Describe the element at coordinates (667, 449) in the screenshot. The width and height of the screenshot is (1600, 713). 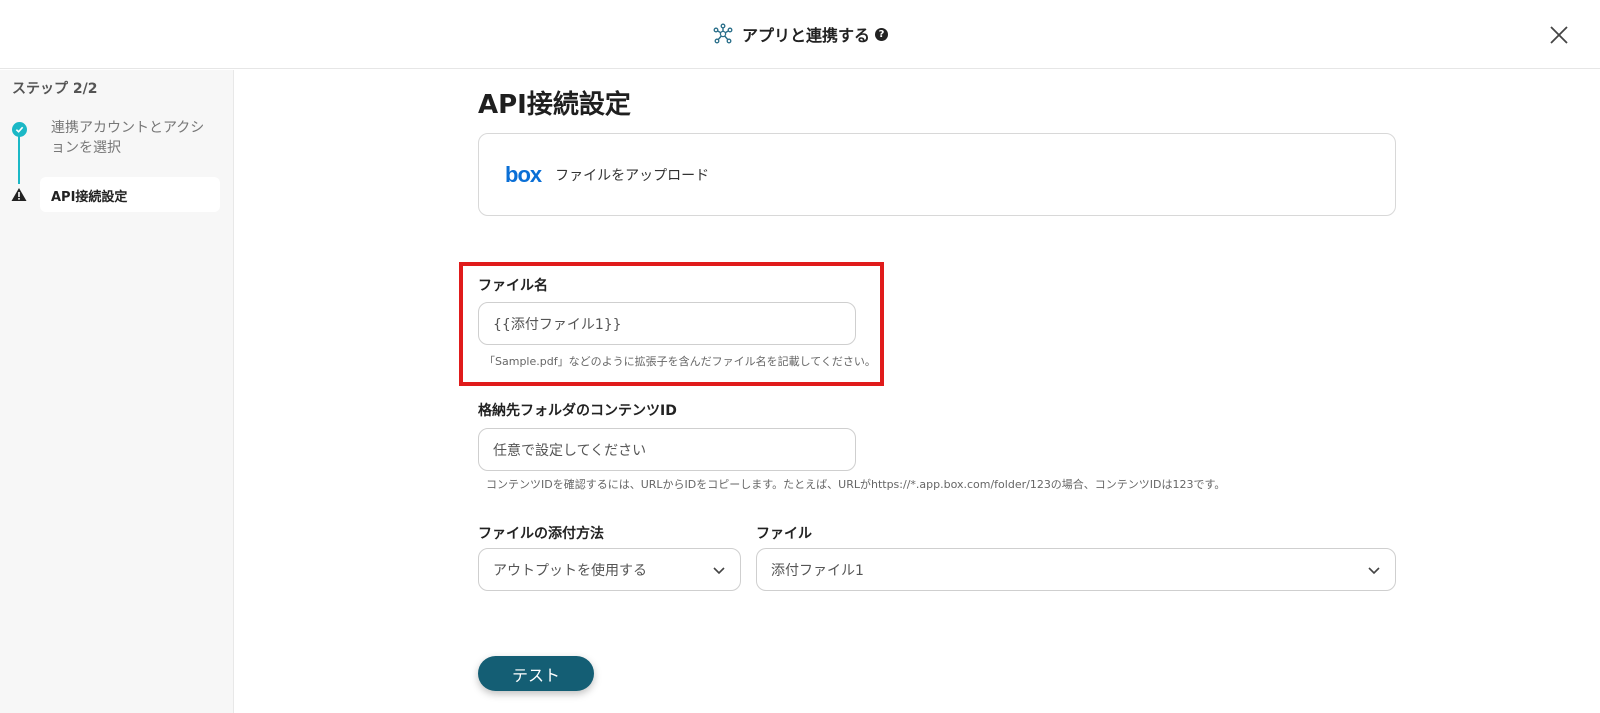
I see `folder-id-input: 任意で設定してください` at that location.